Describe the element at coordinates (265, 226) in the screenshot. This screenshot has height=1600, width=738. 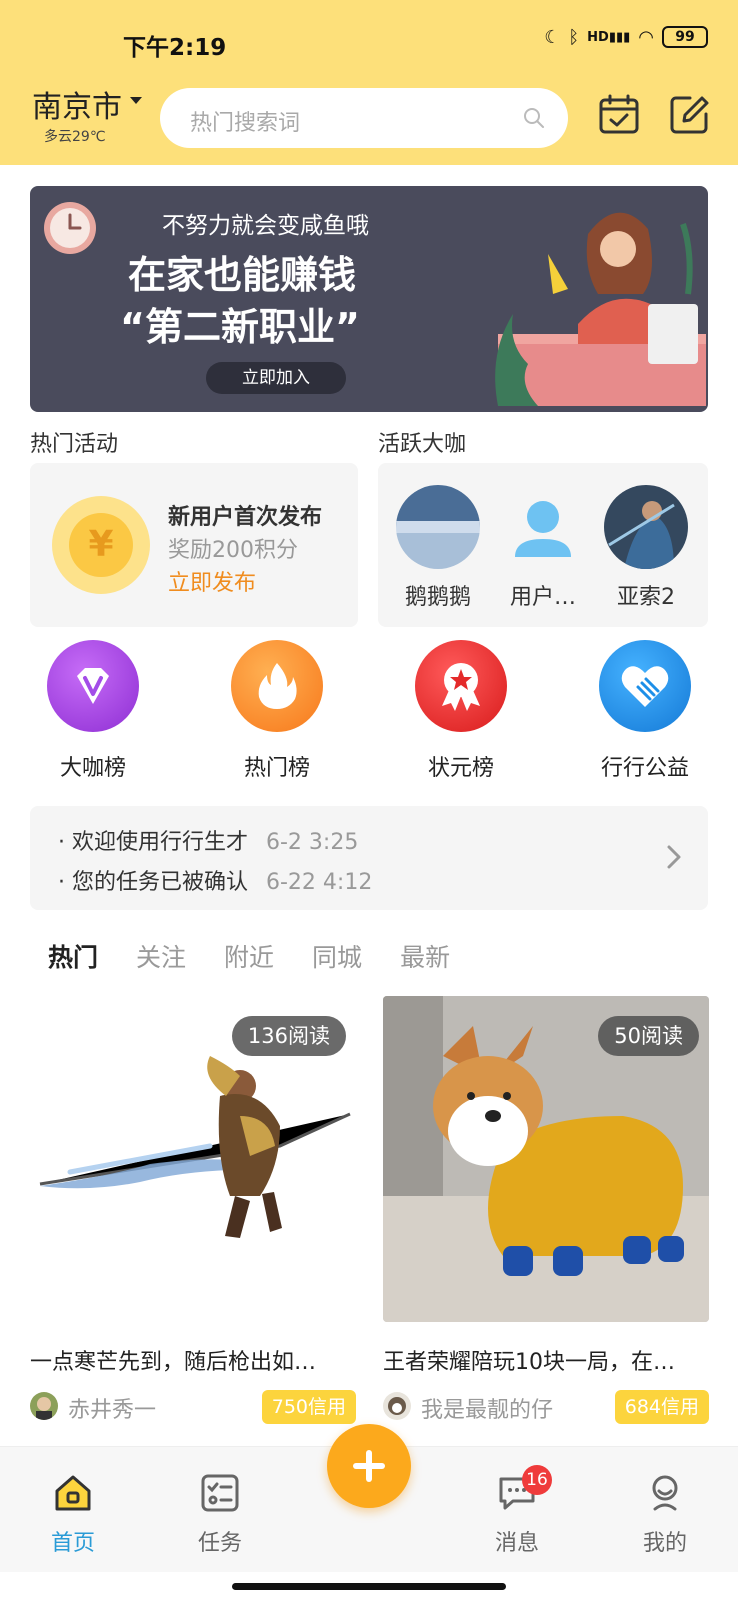
I see `banner-subtitle: 不努力就会变咸鱼哦` at that location.